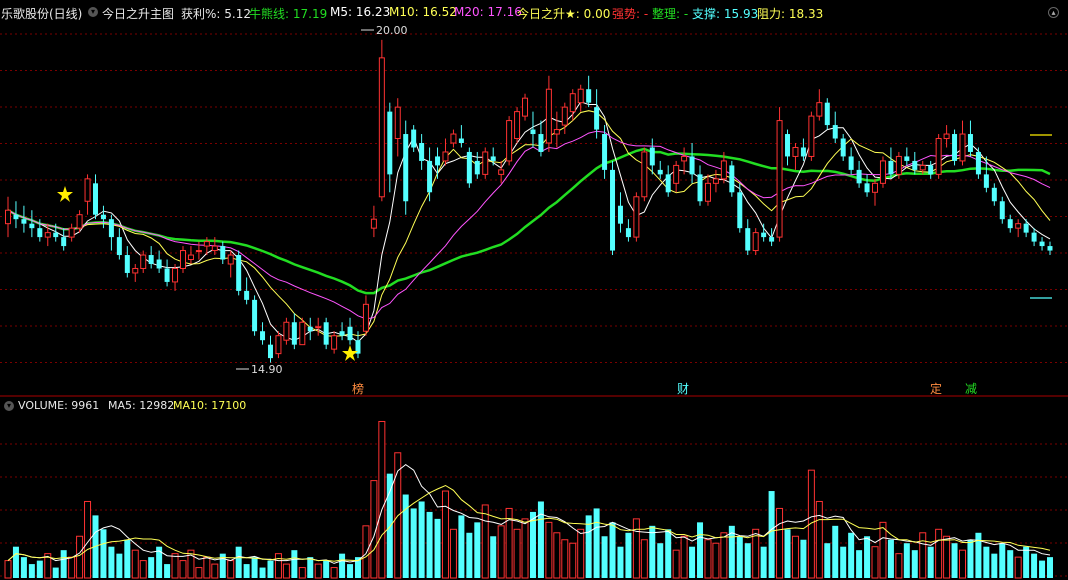  What do you see at coordinates (683, 389) in the screenshot?
I see `marker-cai: 财` at bounding box center [683, 389].